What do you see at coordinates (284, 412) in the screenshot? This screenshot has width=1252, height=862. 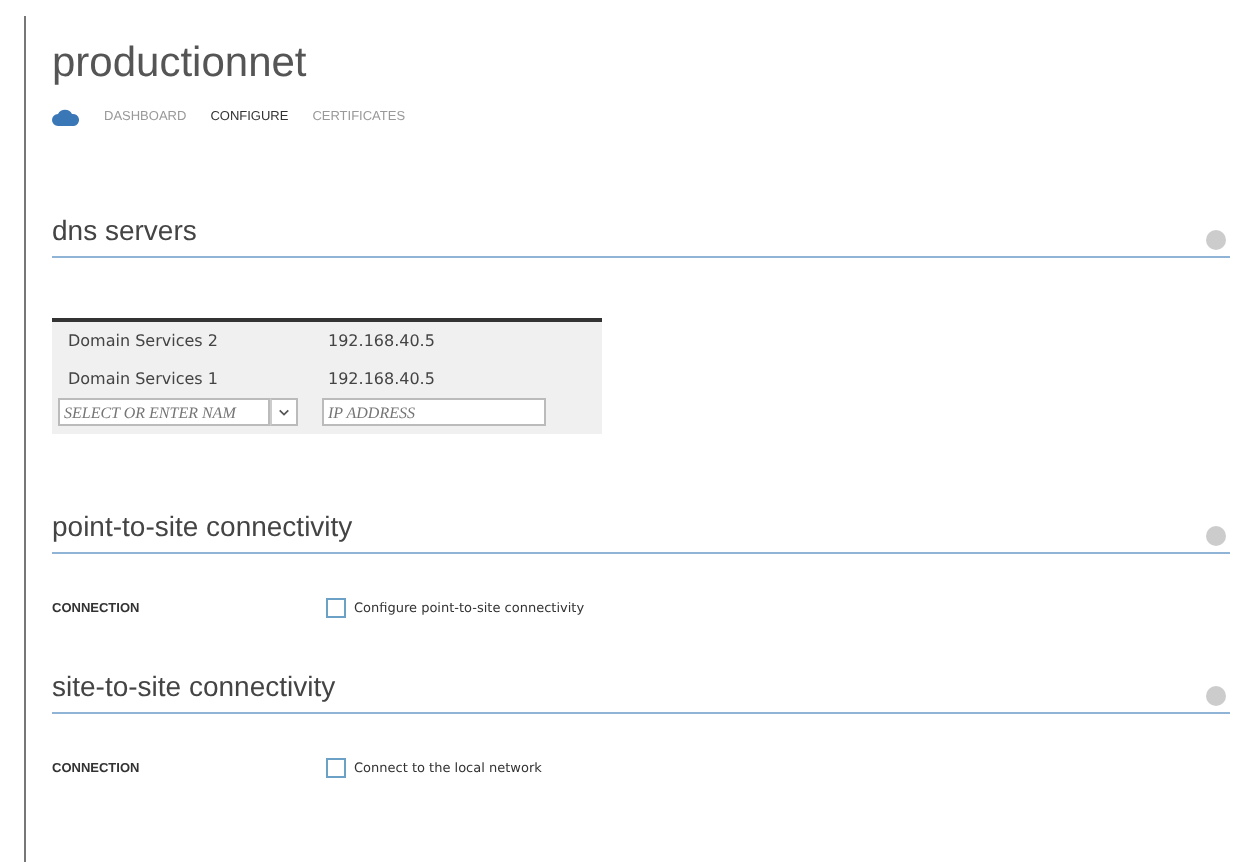 I see `dropdown-button` at bounding box center [284, 412].